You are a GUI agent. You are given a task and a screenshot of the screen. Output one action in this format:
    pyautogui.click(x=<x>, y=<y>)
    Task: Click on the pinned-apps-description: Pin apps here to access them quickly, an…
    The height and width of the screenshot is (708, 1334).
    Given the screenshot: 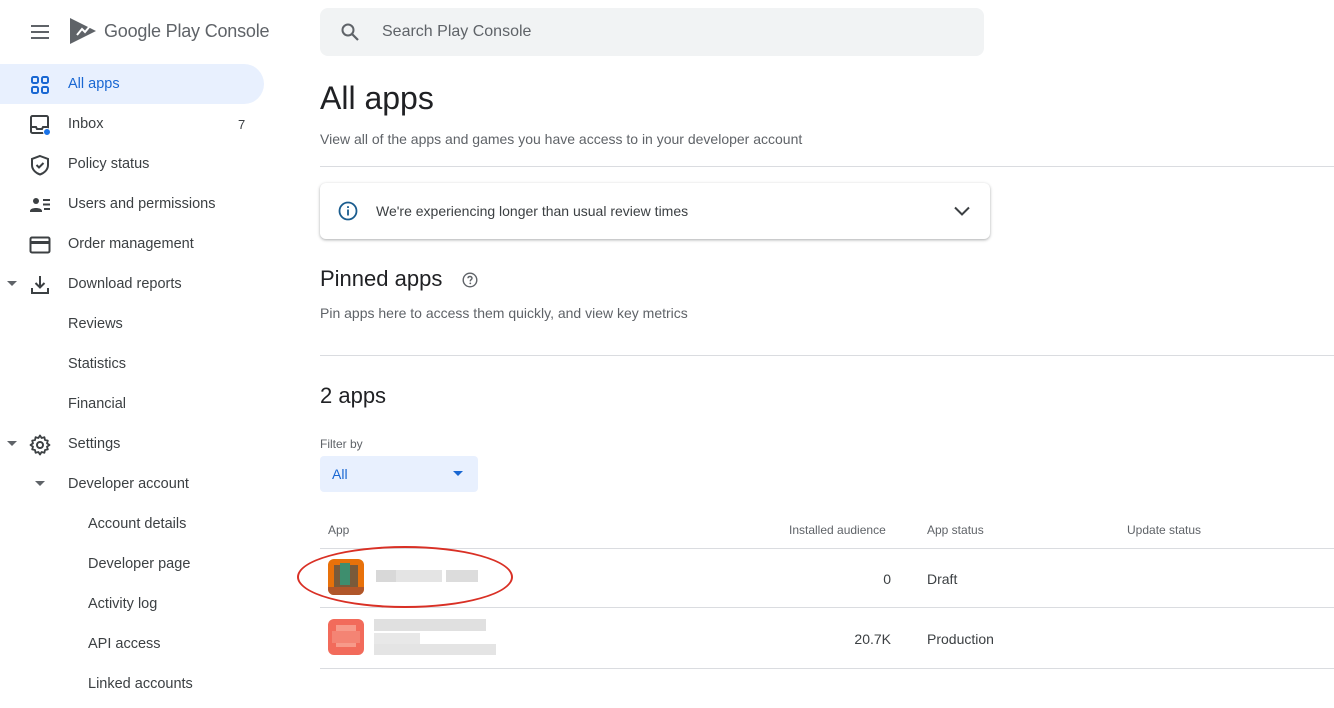 What is the action you would take?
    pyautogui.click(x=504, y=313)
    